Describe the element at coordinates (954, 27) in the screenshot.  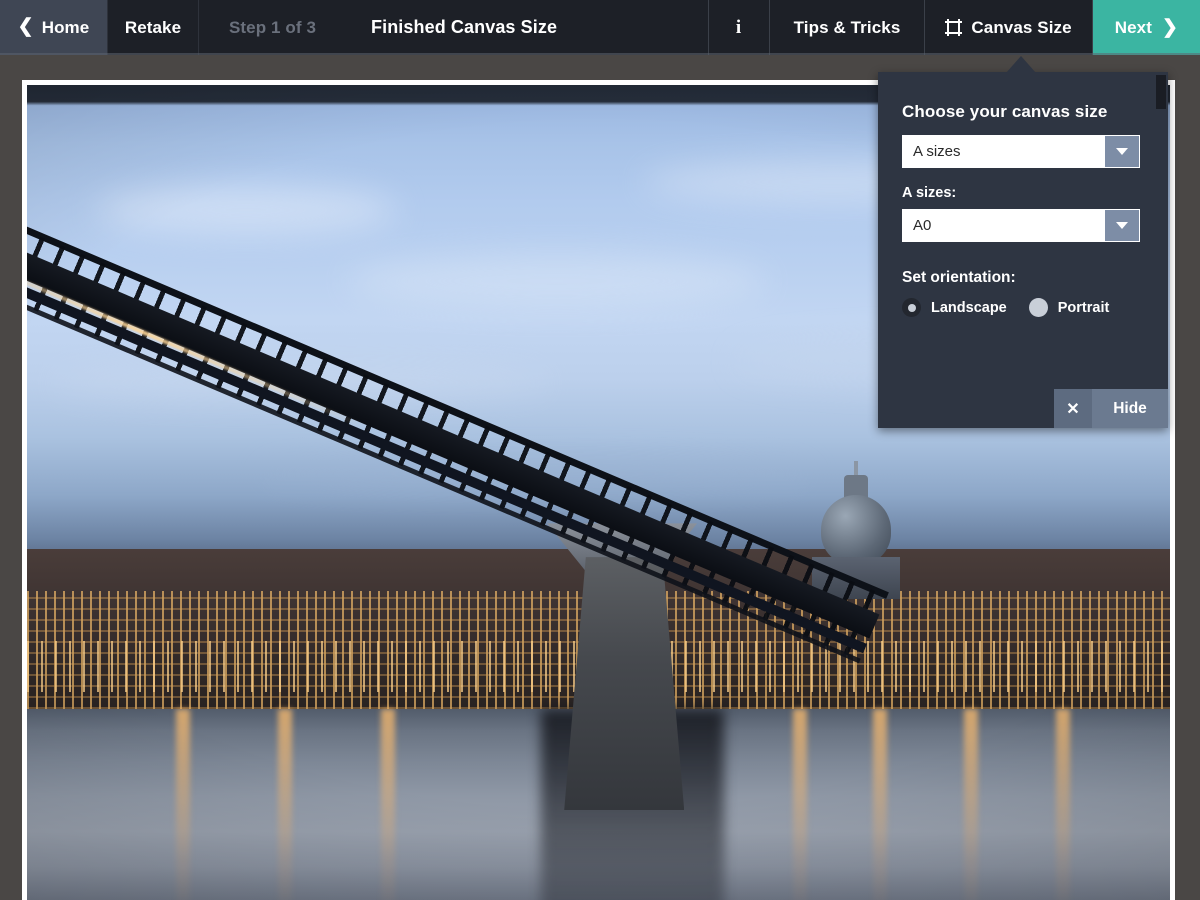
I see `crop-frame-icon` at that location.